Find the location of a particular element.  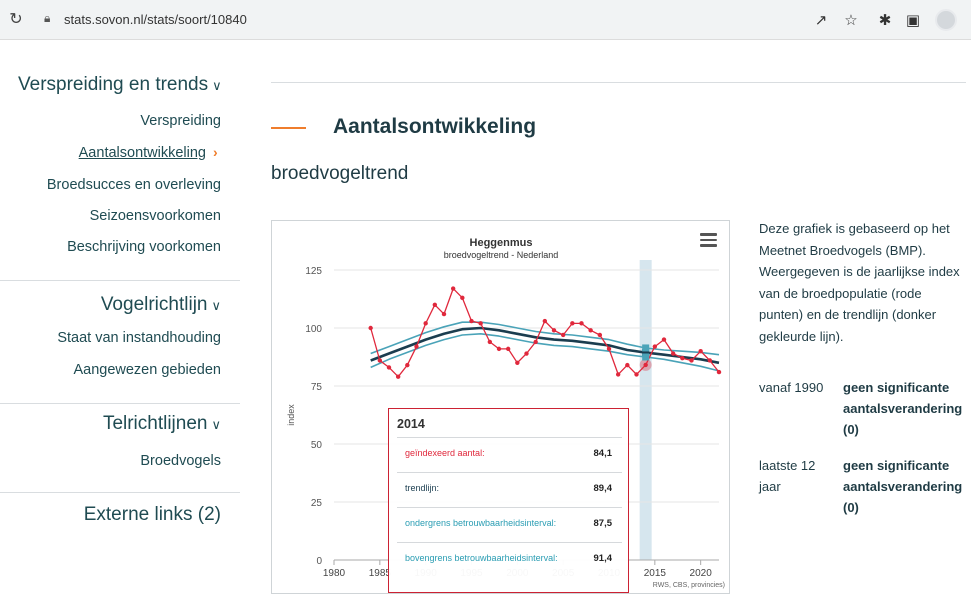

tooltip-value: 87,5 is located at coordinates (603, 523).